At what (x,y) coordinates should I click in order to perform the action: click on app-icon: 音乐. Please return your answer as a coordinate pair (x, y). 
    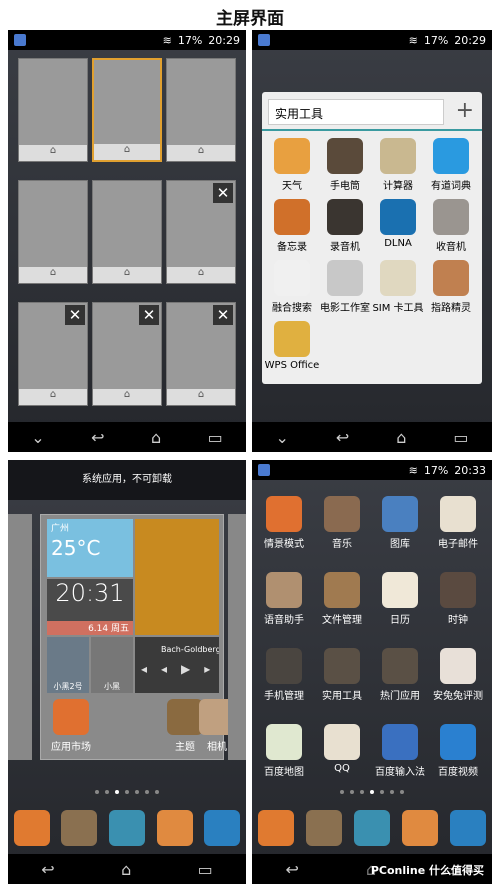
    Looking at the image, I should click on (342, 523).